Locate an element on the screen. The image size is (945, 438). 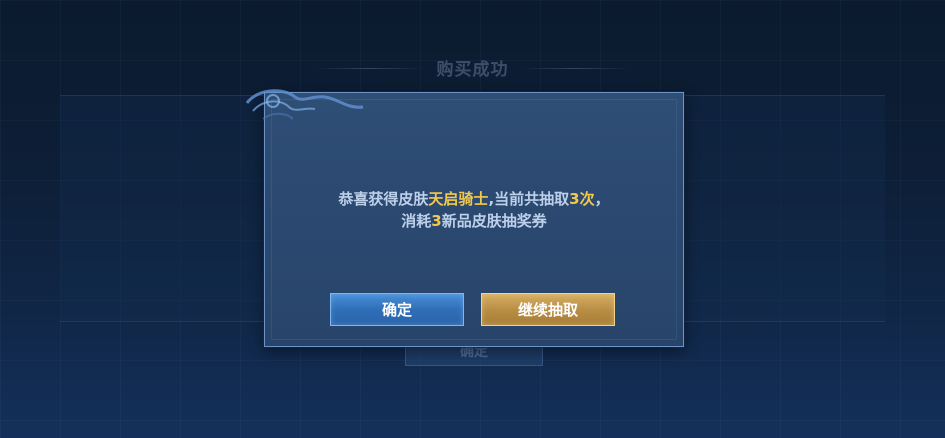
reward-message: 恭喜获得皮肤天启骑士,当前共抽取3次， 消耗3新品皮肤抽奖券 is located at coordinates (474, 210).